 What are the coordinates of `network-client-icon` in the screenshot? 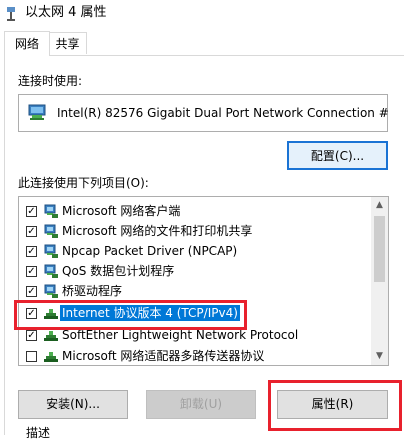 It's located at (51, 211).